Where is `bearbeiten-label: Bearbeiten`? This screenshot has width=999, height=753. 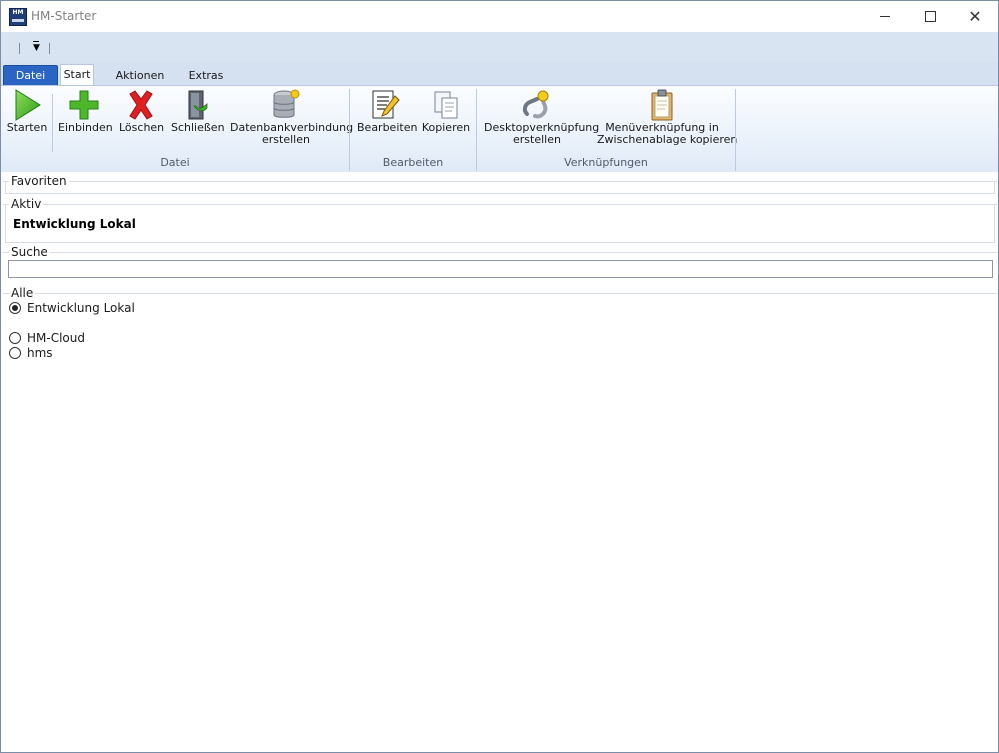
bearbeiten-label: Bearbeiten is located at coordinates (387, 127).